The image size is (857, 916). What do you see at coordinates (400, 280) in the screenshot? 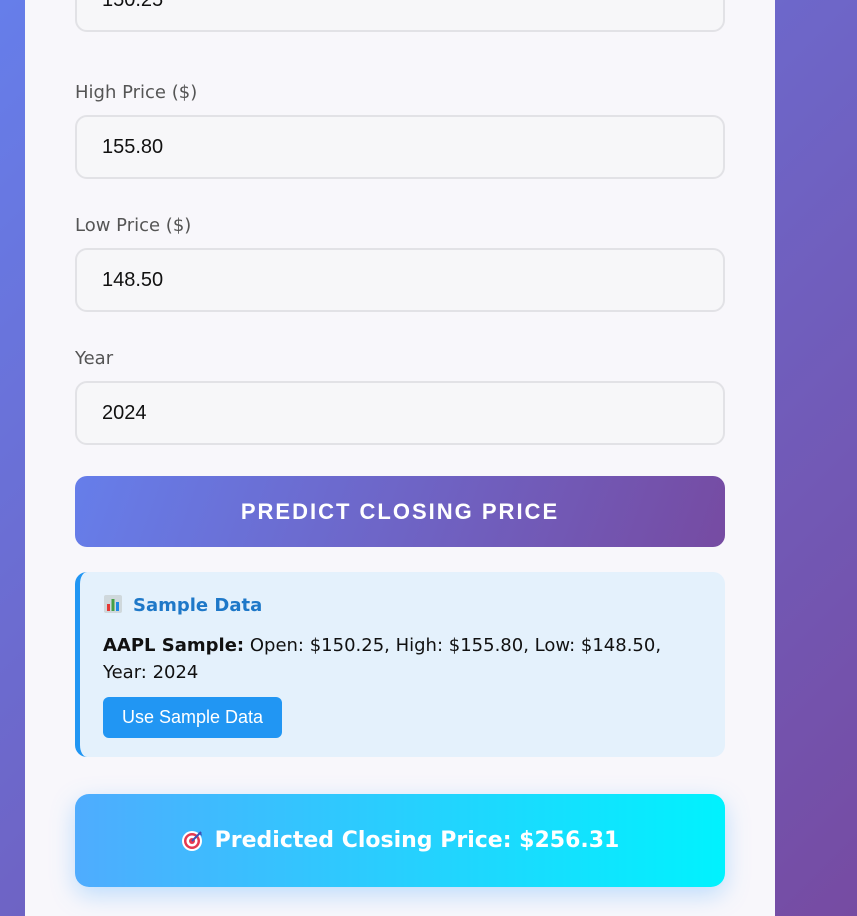
I see `low-price-input` at bounding box center [400, 280].